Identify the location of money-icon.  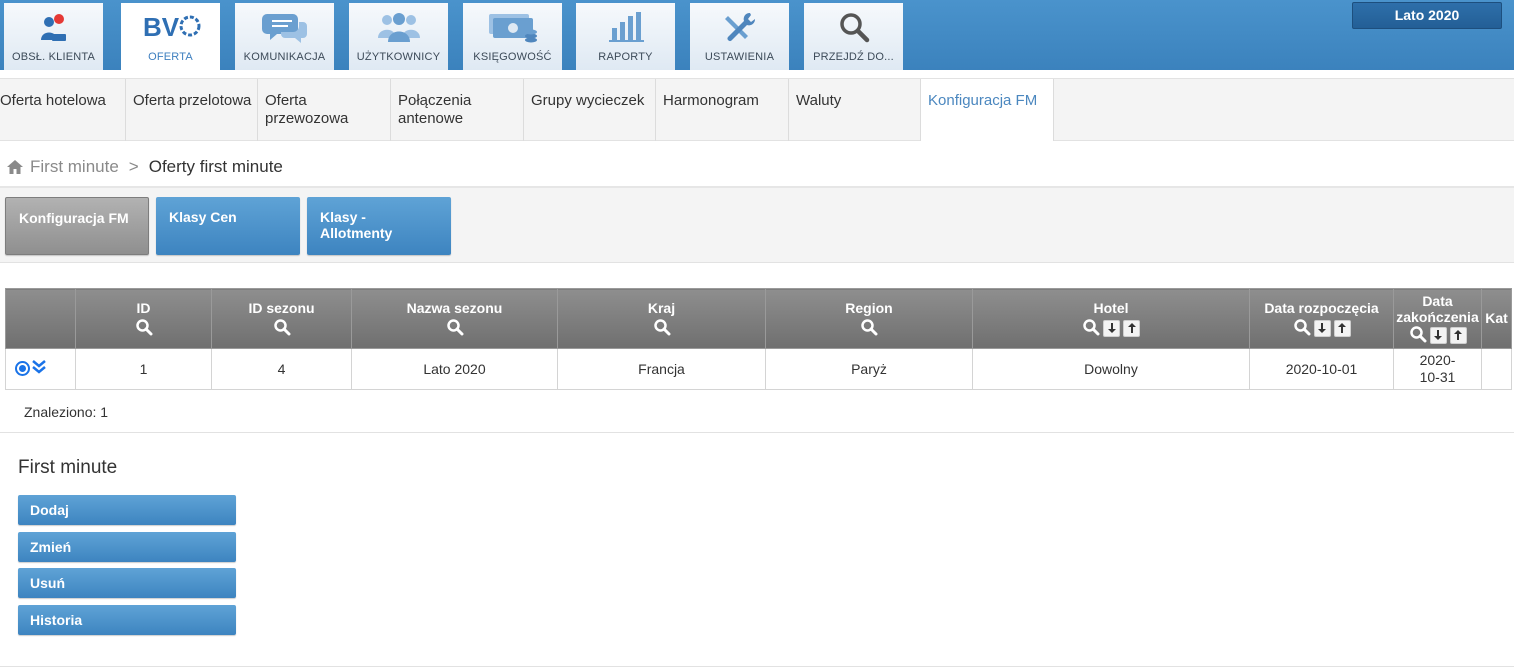
(512, 27).